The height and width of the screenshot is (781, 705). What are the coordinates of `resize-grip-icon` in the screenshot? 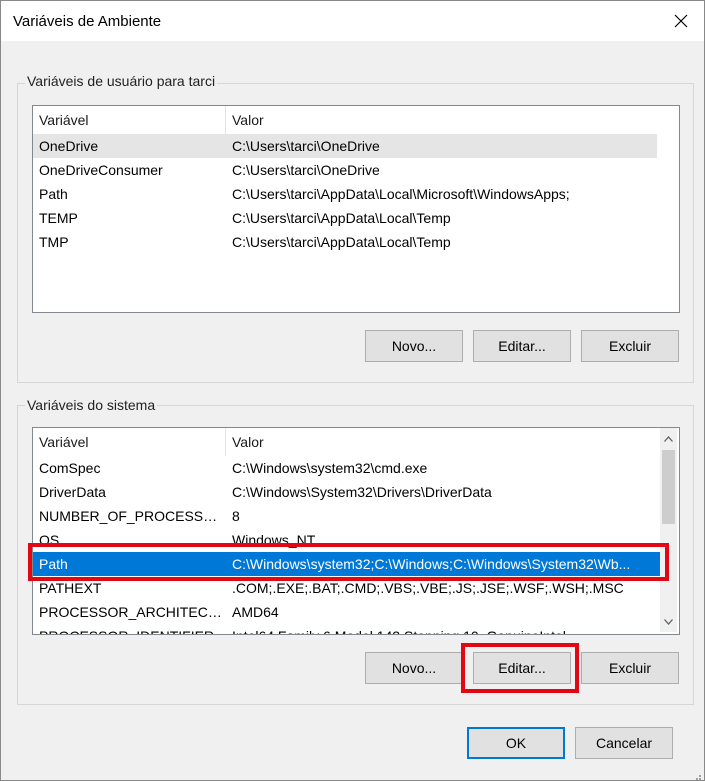 It's located at (698, 777).